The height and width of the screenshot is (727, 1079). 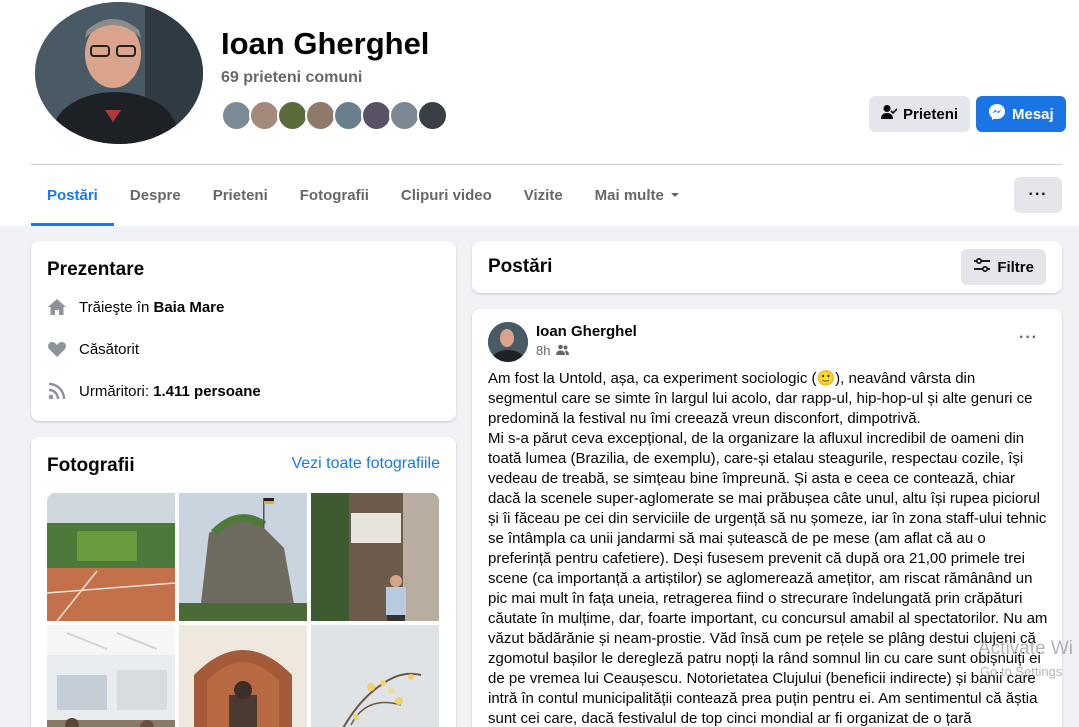 I want to click on caret-down-icon, so click(x=675, y=195).